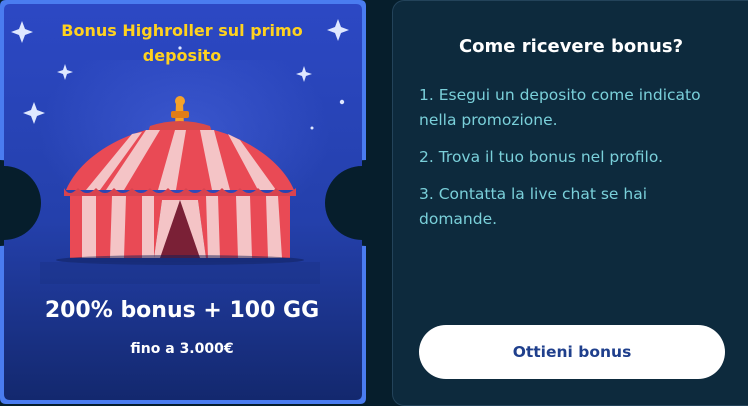 This screenshot has height=406, width=748. I want to click on how-to-title: Come ricevere bonus?, so click(571, 46).